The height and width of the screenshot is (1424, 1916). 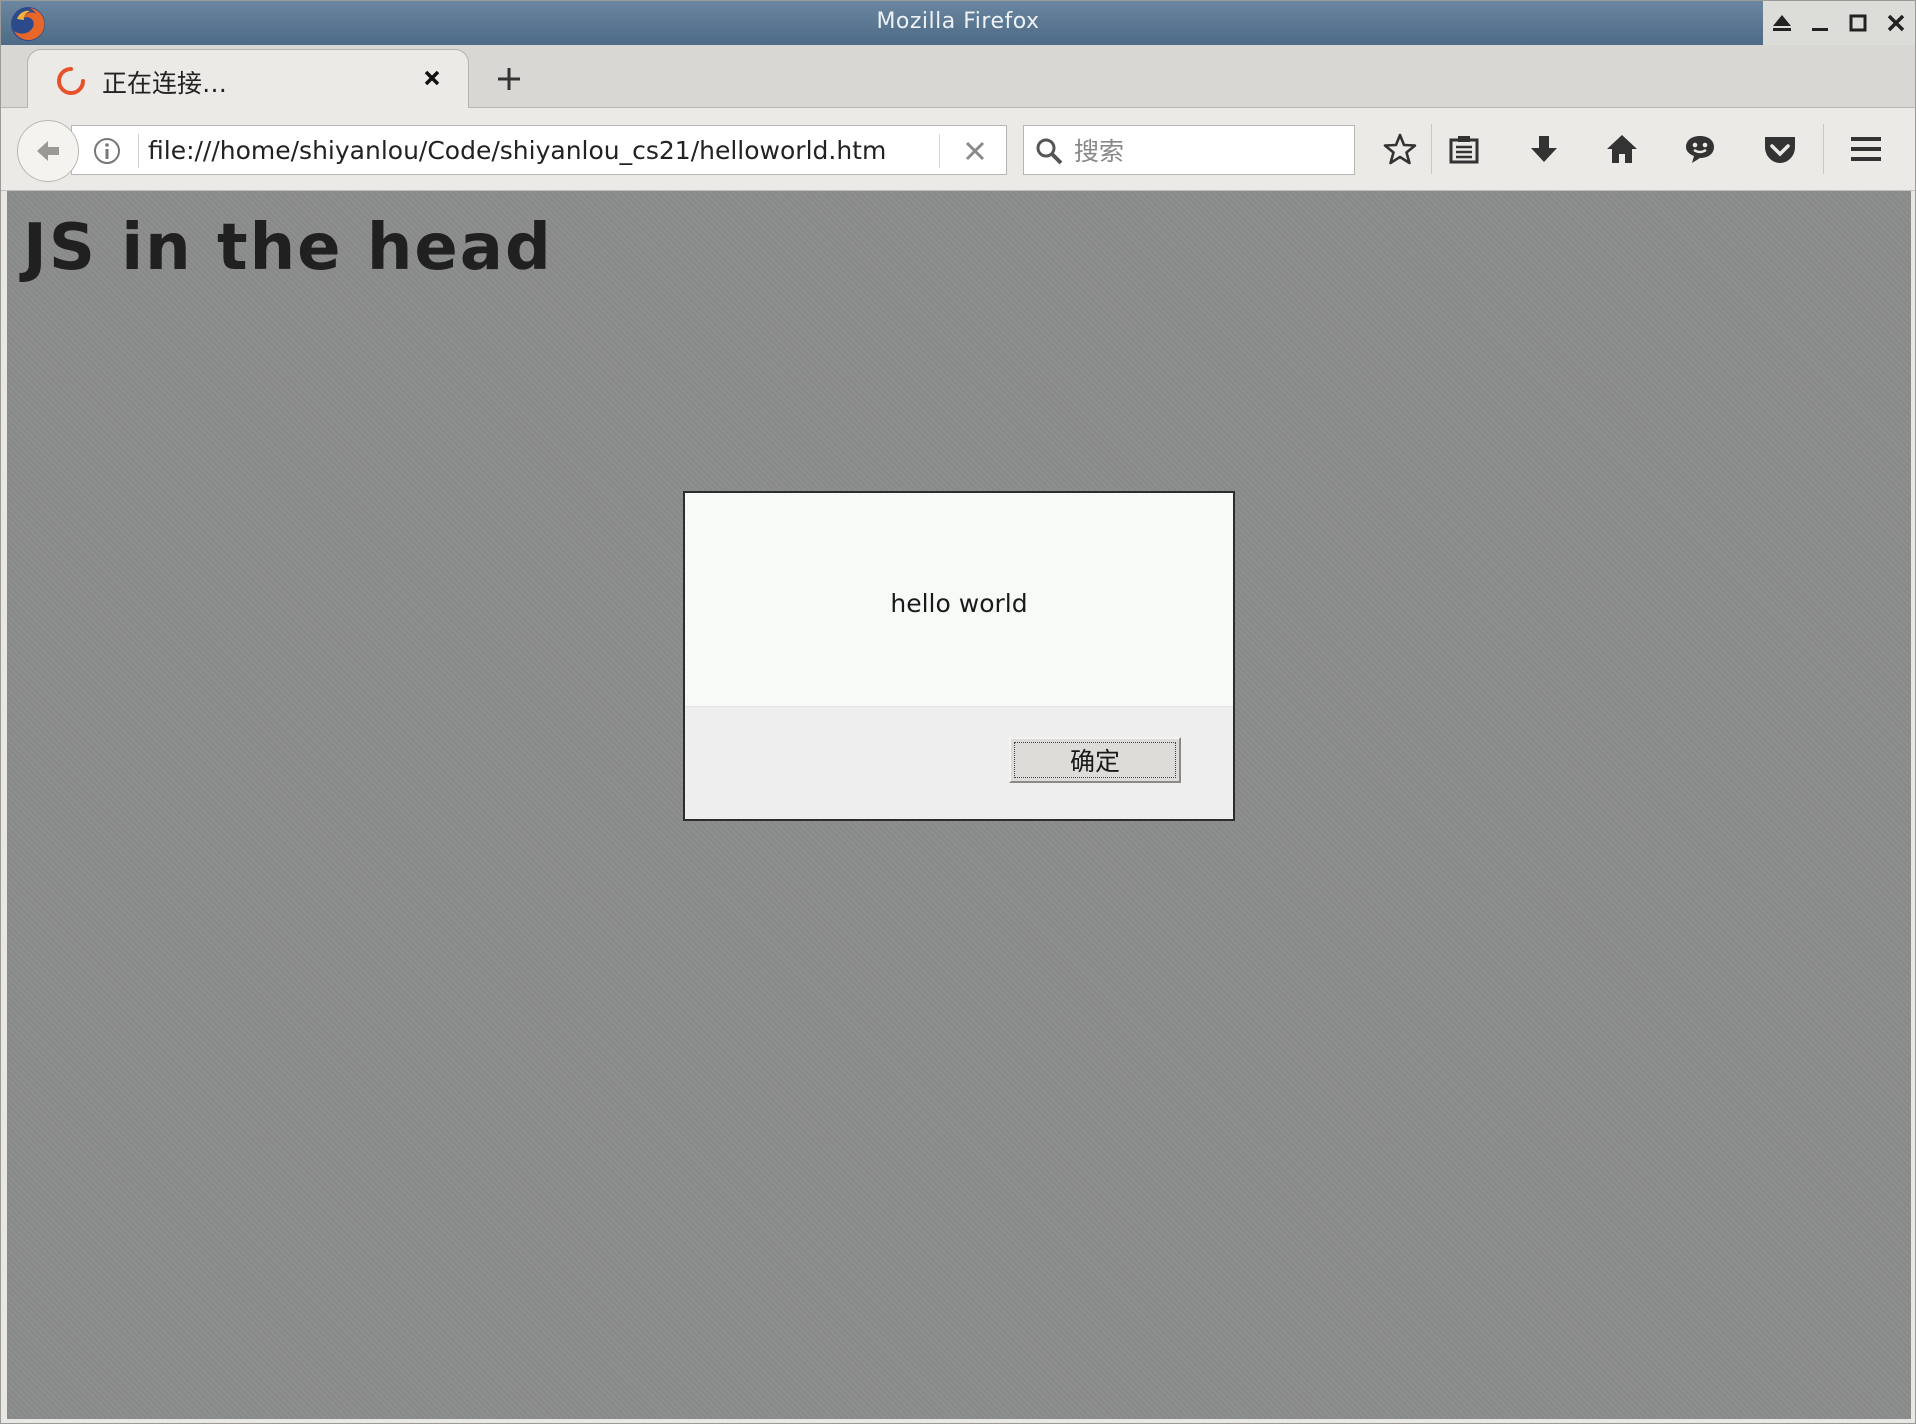 What do you see at coordinates (509, 79) in the screenshot?
I see `new-tab-plus-icon` at bounding box center [509, 79].